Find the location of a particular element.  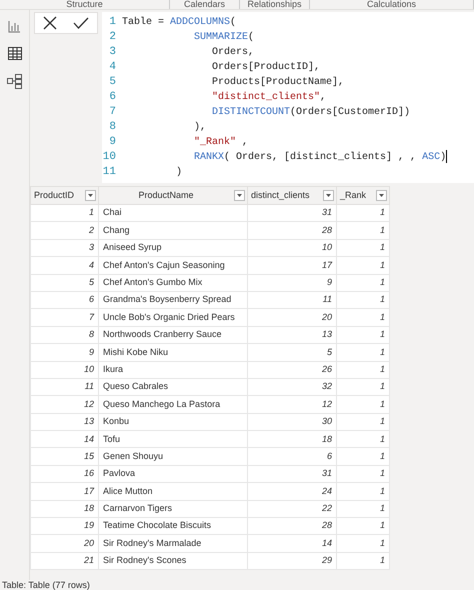

line-number: 3 is located at coordinates (112, 52).